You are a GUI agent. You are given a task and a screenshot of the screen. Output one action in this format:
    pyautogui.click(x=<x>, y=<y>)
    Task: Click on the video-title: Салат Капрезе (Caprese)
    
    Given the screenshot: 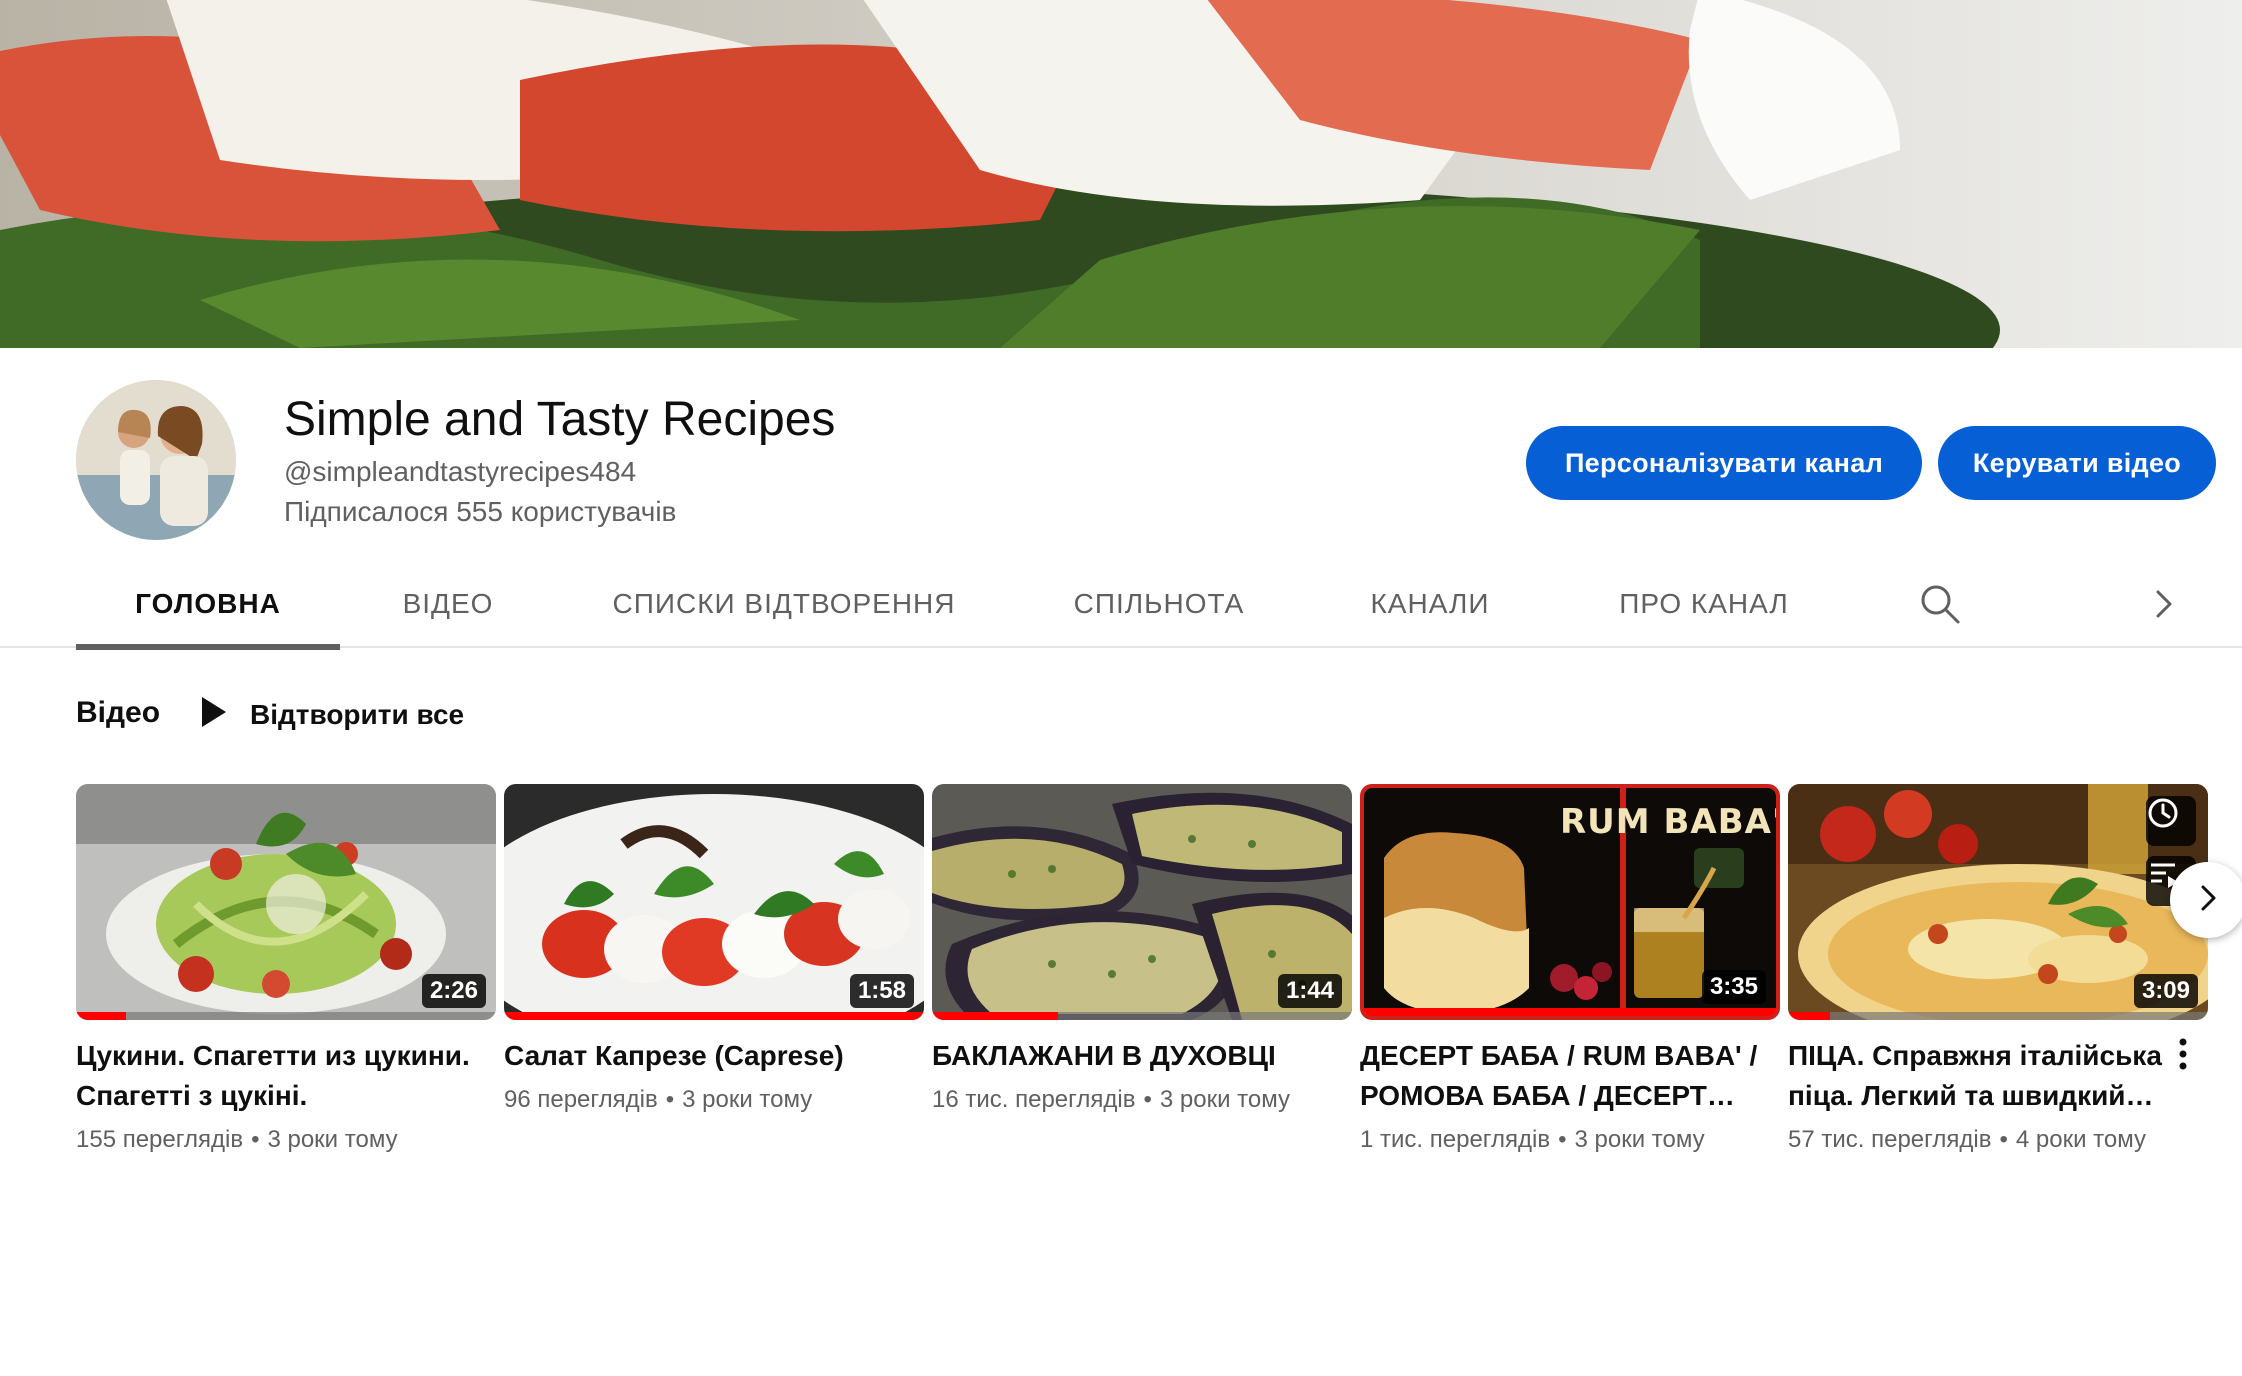 What is the action you would take?
    pyautogui.click(x=704, y=1056)
    